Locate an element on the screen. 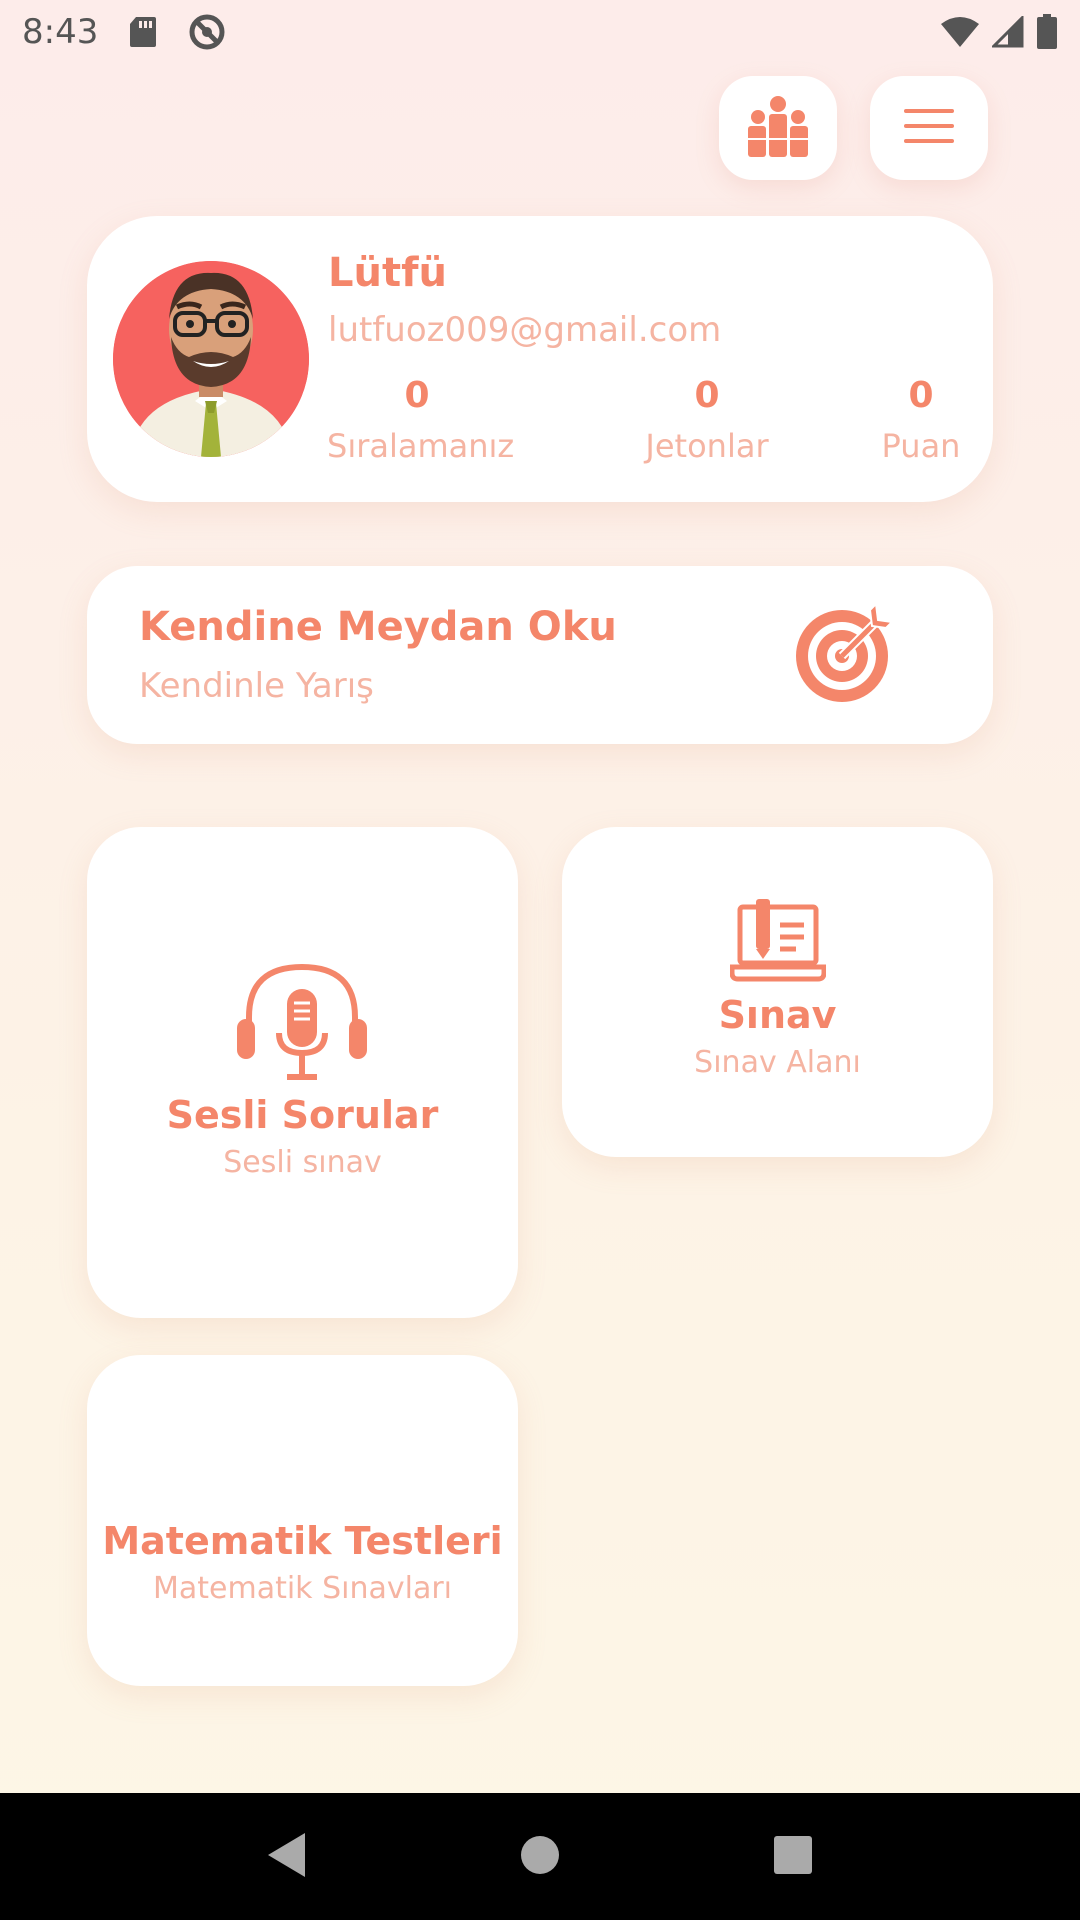 The image size is (1080, 1920). wifi-icon is located at coordinates (960, 32).